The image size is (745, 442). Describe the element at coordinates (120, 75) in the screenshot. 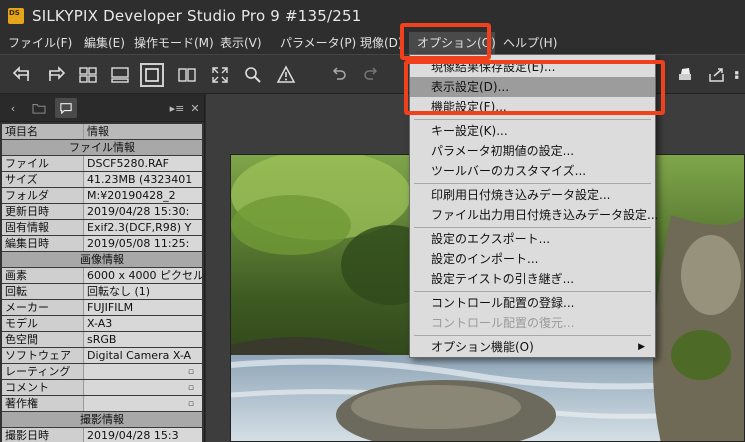

I see `preview-thumbnail-view-icon` at that location.